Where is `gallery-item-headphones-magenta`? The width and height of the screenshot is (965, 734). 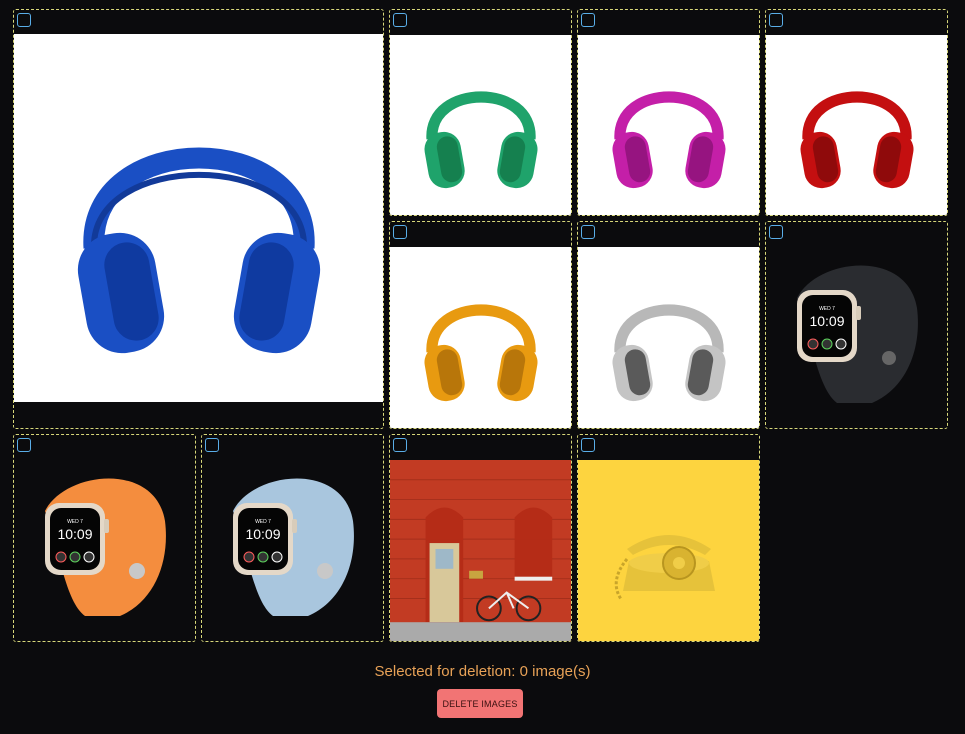 gallery-item-headphones-magenta is located at coordinates (668, 112).